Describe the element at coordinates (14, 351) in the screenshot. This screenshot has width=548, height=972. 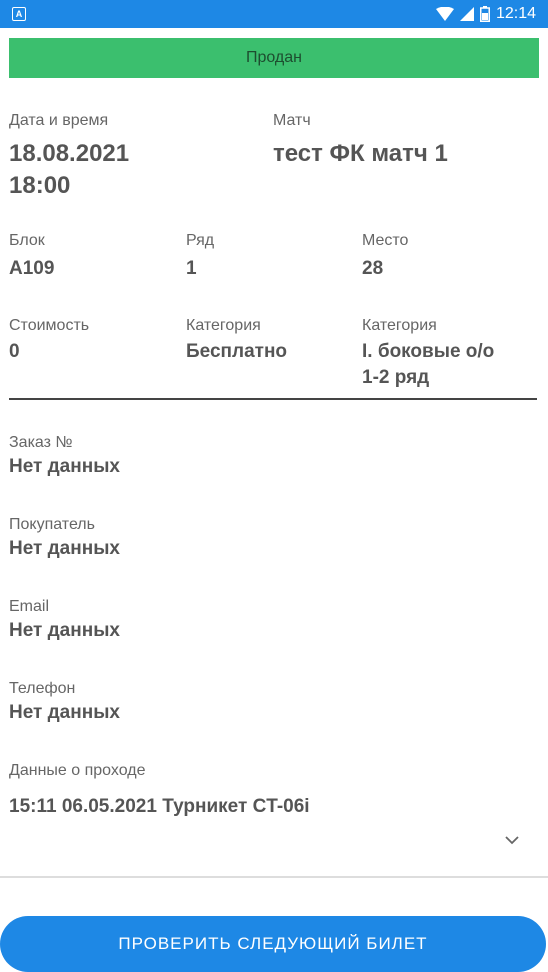
I see `price-value: 0` at that location.